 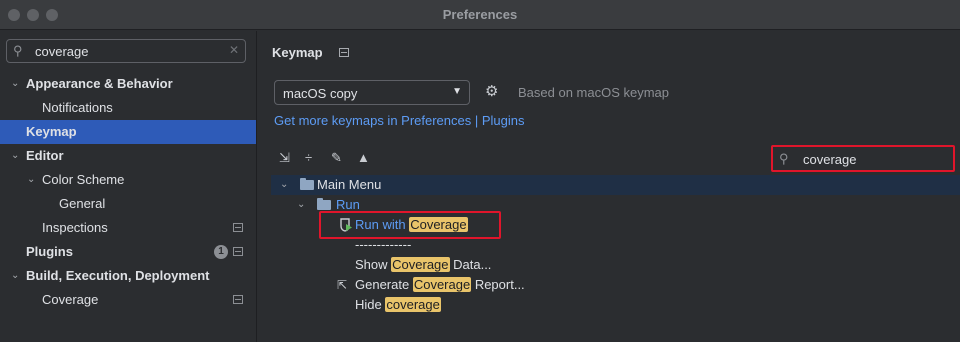 I want to click on edit-shortcut-icon: ✎, so click(x=336, y=158).